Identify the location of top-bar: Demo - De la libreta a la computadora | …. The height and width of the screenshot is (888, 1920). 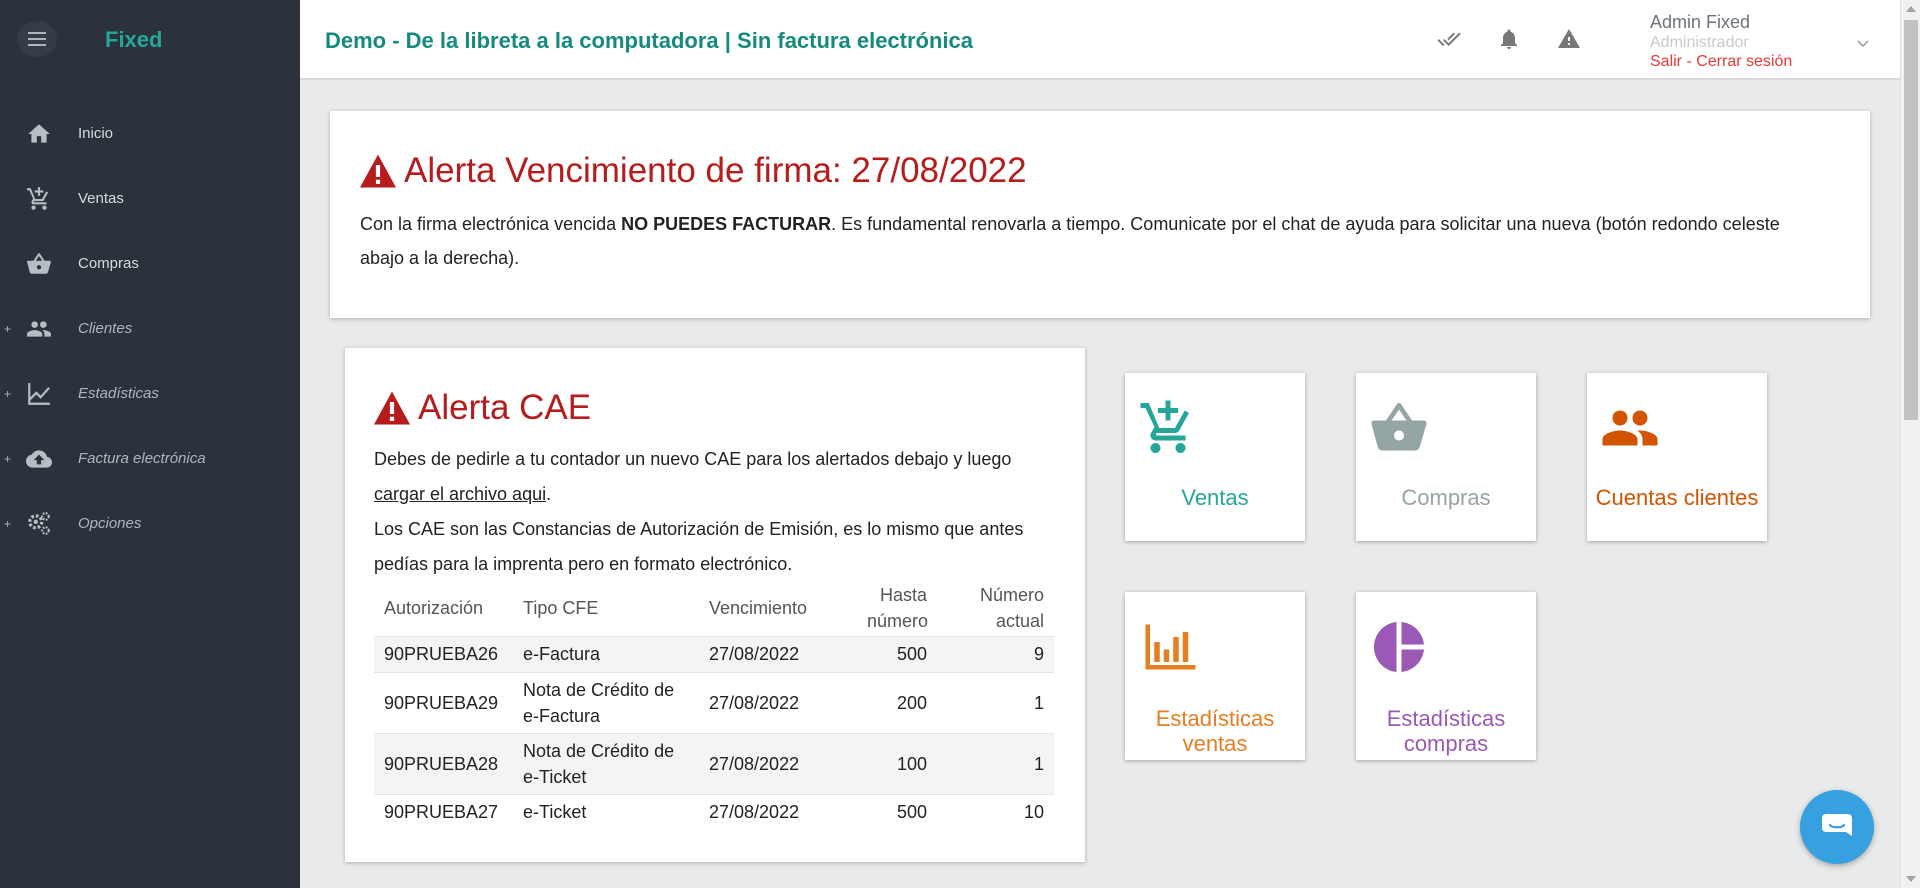
(1100, 40).